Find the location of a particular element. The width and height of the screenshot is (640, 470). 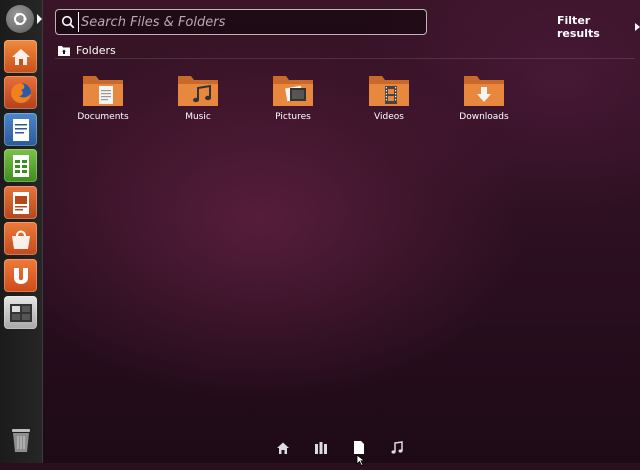

lens-bar is located at coordinates (340, 450).